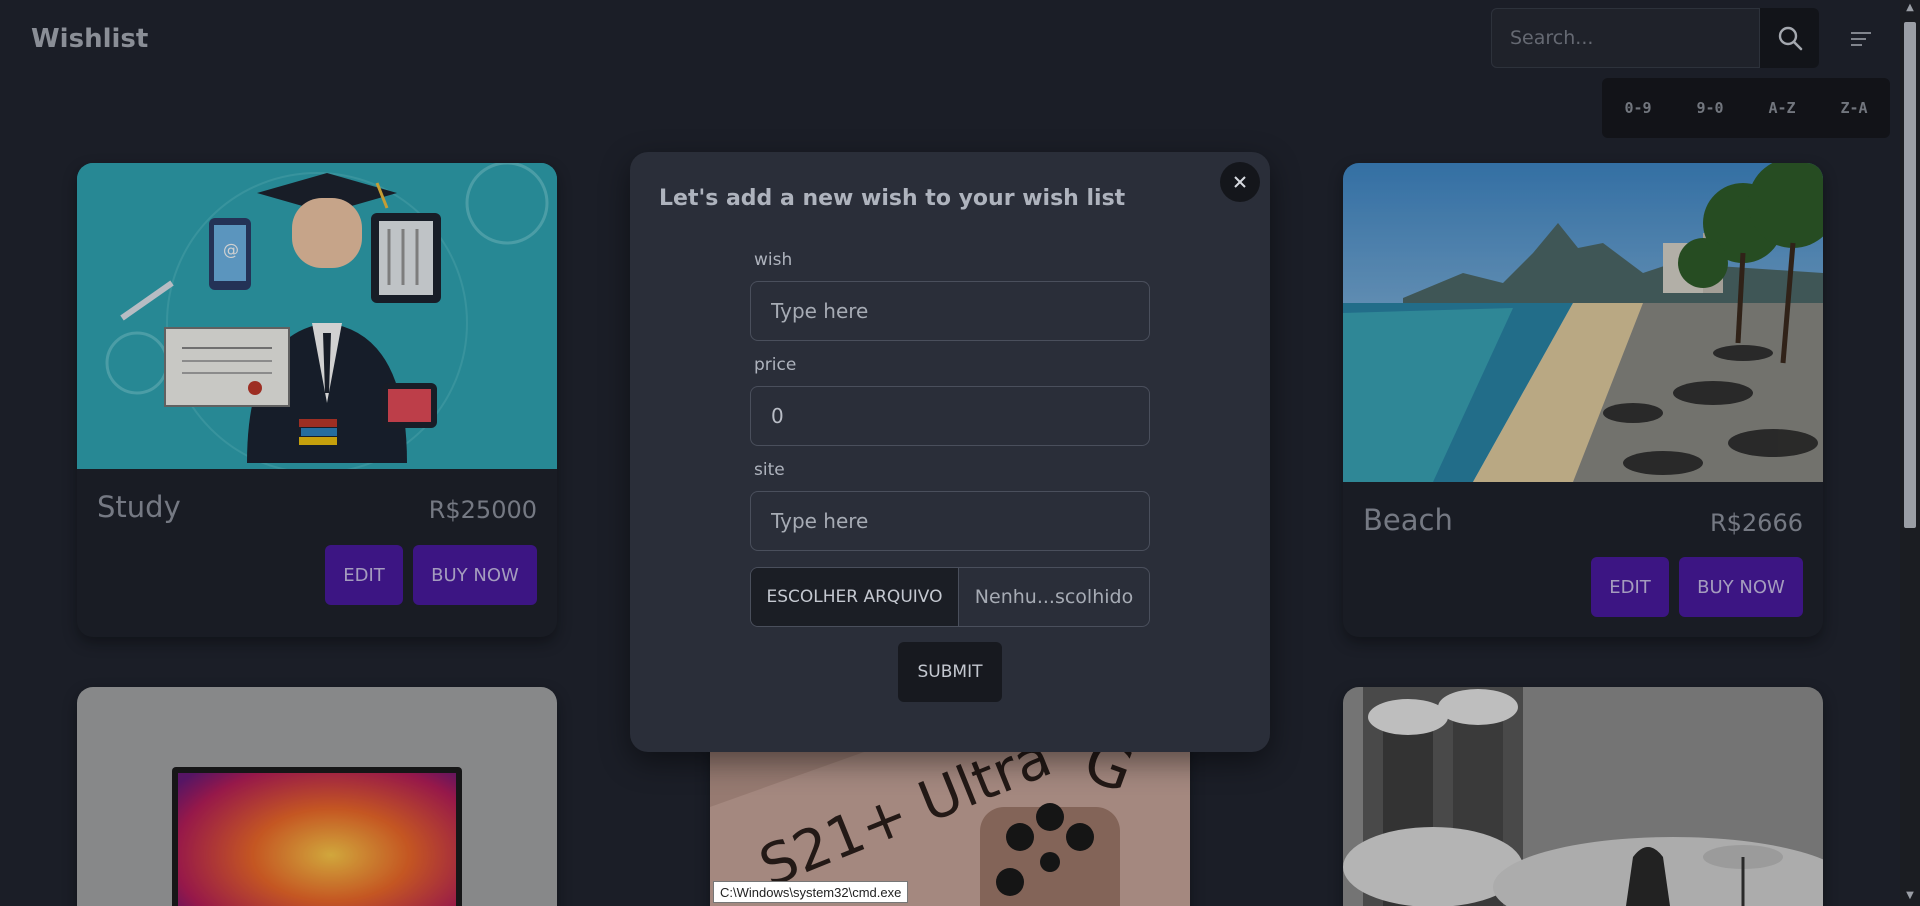  Describe the element at coordinates (892, 198) in the screenshot. I see `modal-title: Let's add a new wish to your wish list` at that location.